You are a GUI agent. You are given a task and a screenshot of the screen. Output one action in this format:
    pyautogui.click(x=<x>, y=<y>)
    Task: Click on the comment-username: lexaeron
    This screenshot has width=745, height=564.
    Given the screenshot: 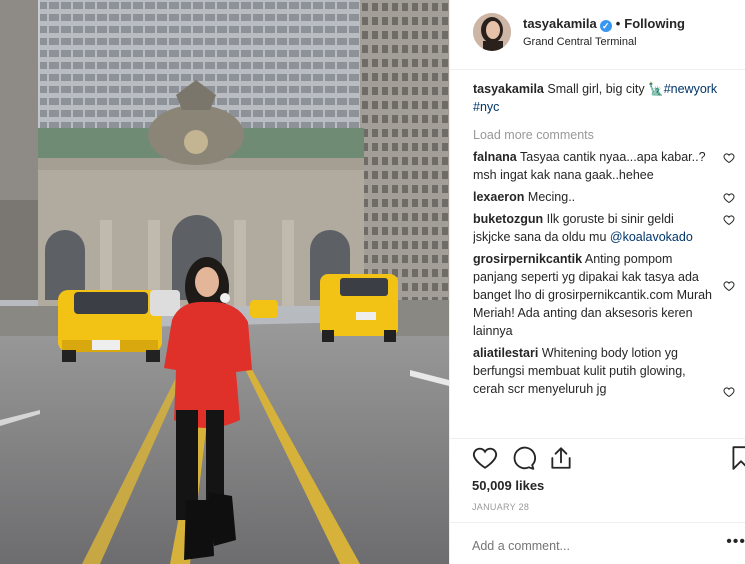 What is the action you would take?
    pyautogui.click(x=498, y=197)
    